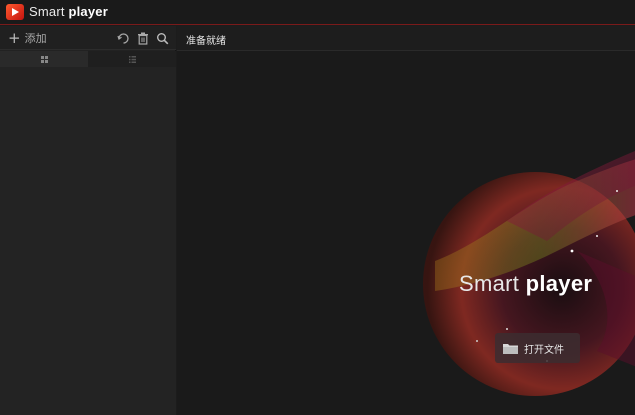  Describe the element at coordinates (544, 350) in the screenshot. I see `open-file-label: 打开文件` at that location.